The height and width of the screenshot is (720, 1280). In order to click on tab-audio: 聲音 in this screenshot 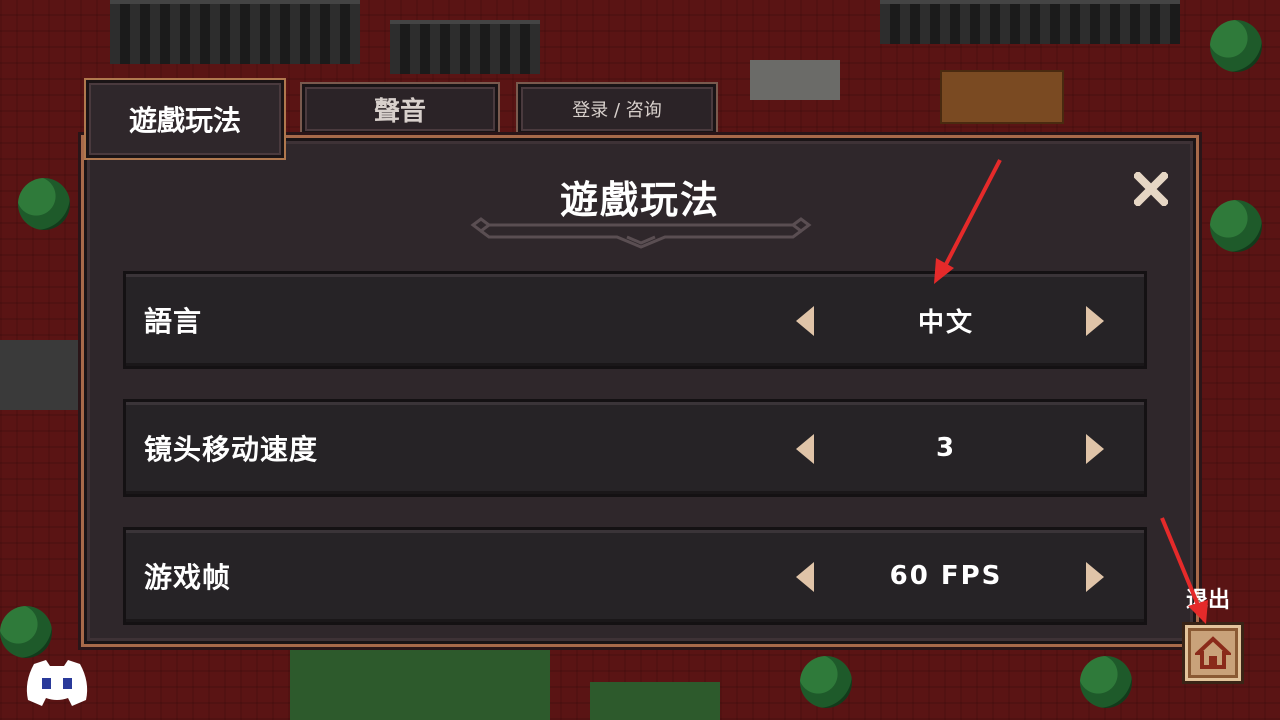, I will do `click(400, 109)`.